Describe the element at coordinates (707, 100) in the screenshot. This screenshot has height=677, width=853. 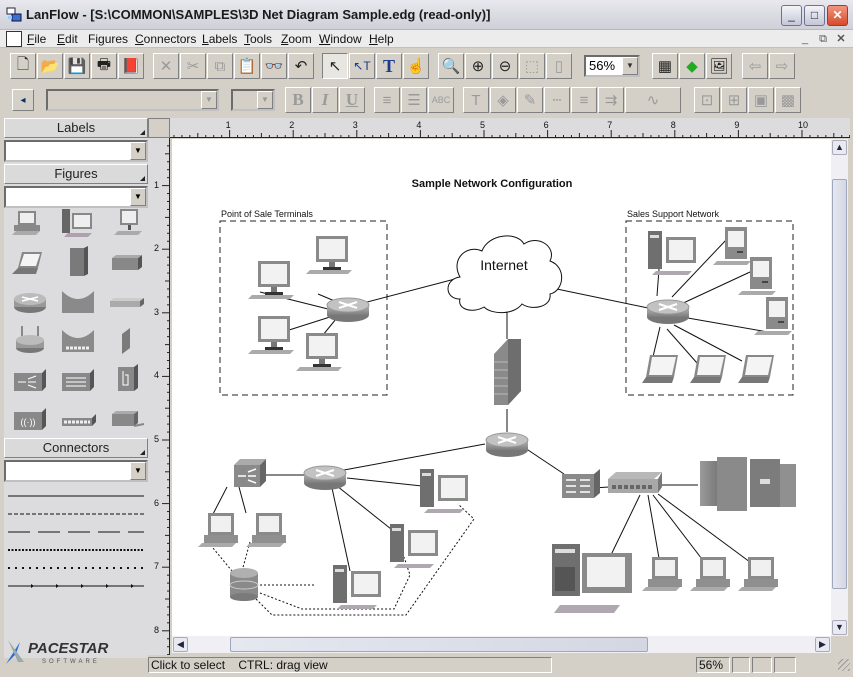
I see `group-button: ⊡` at that location.